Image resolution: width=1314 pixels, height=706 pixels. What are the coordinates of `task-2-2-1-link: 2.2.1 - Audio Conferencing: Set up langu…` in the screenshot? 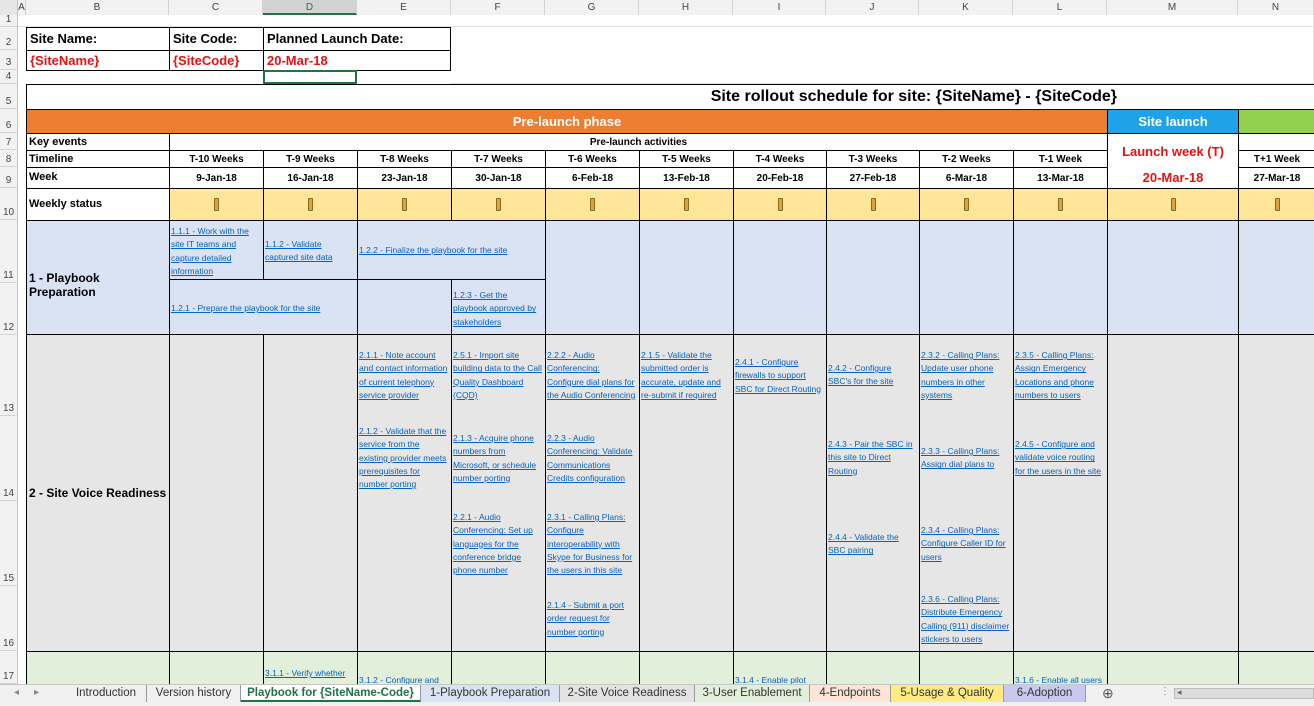 It's located at (498, 546).